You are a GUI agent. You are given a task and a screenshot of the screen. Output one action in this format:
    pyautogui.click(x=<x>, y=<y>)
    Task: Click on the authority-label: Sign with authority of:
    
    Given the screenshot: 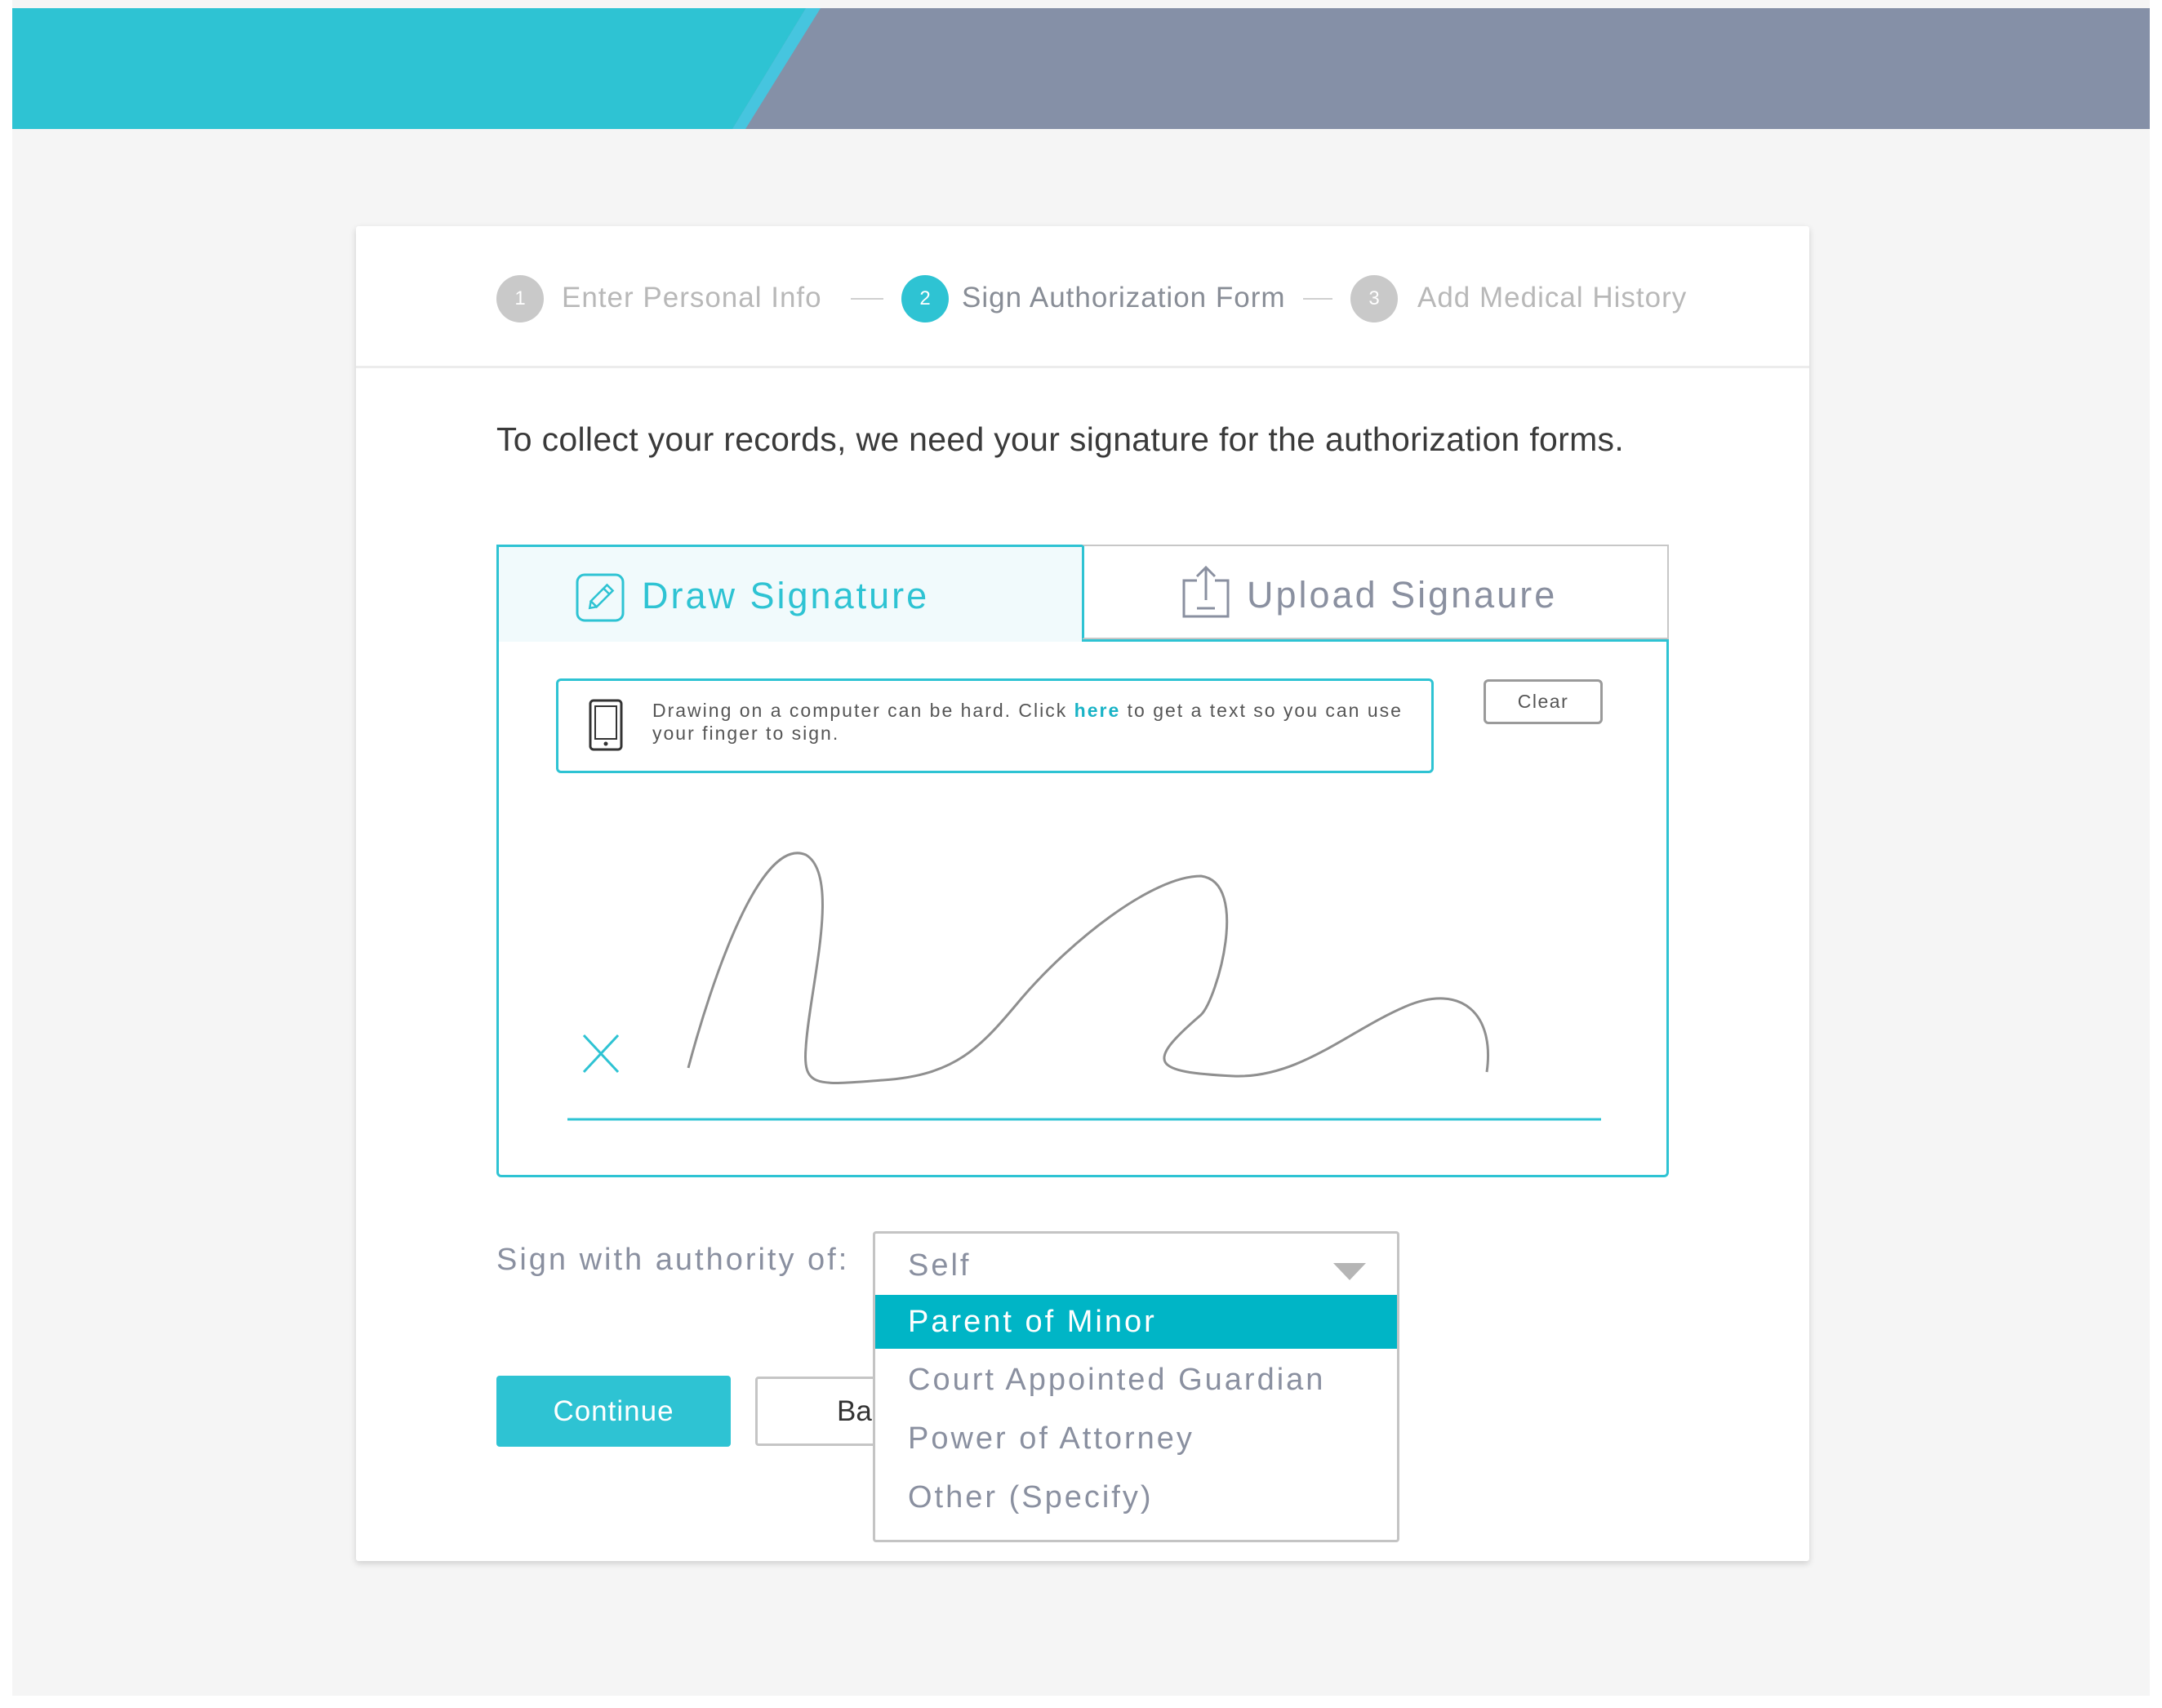 What is the action you would take?
    pyautogui.click(x=673, y=1260)
    